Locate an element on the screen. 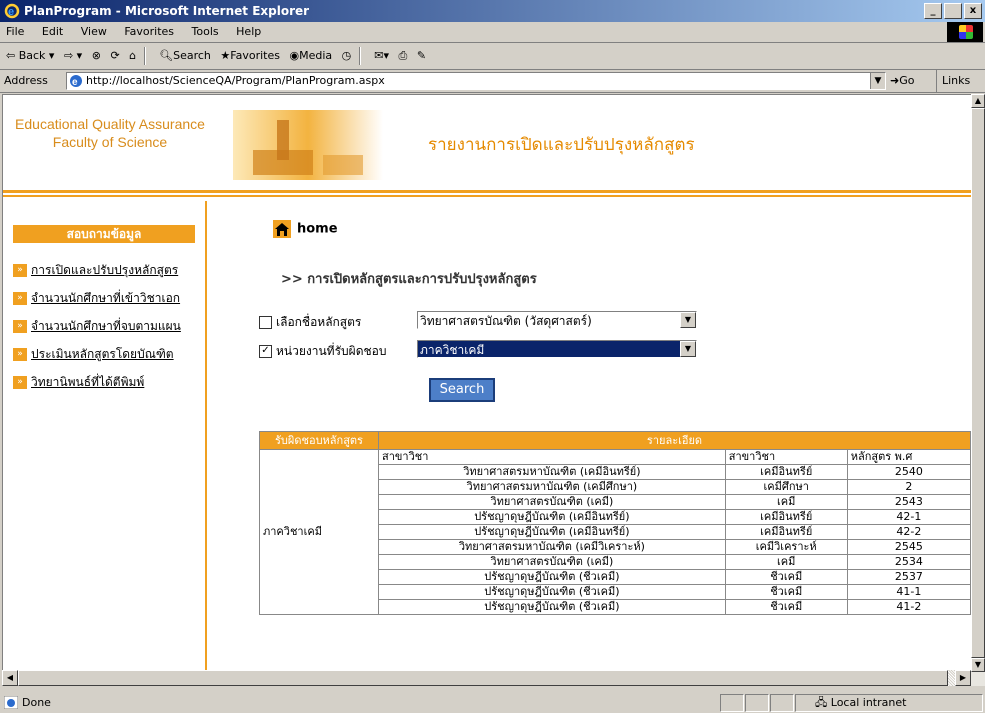 The image size is (985, 713). major-cell: เคมีศึกษา is located at coordinates (786, 487).